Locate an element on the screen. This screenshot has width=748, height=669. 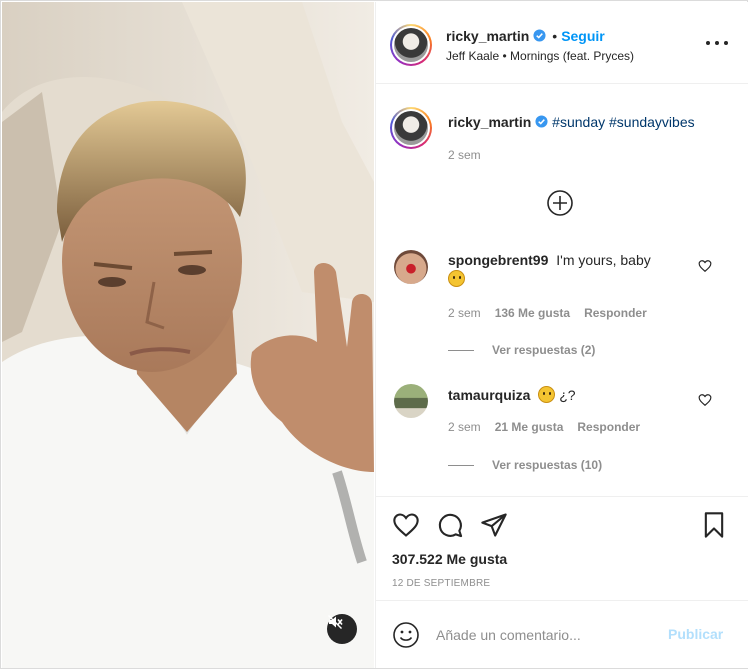
caption-hashtags: #sunday #sundayvibes is located at coordinates (623, 122).